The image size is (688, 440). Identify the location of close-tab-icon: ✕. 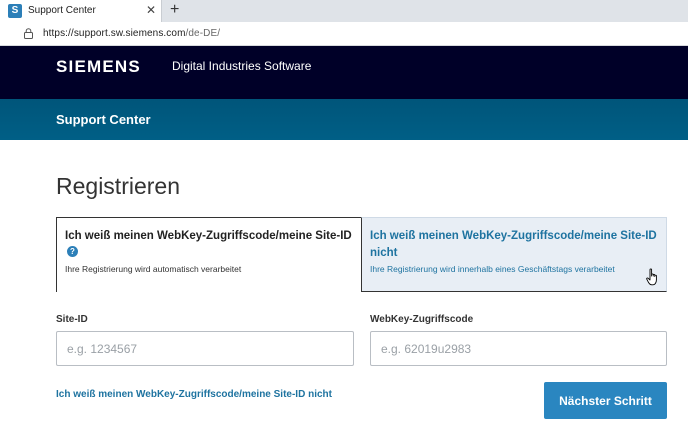
(151, 10).